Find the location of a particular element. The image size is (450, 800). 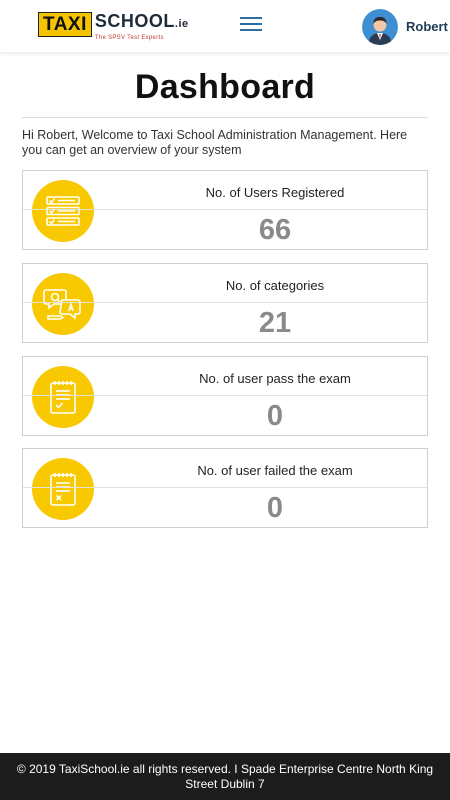

stat-card-users-registered: No. of Users Registered 66 is located at coordinates (225, 210).